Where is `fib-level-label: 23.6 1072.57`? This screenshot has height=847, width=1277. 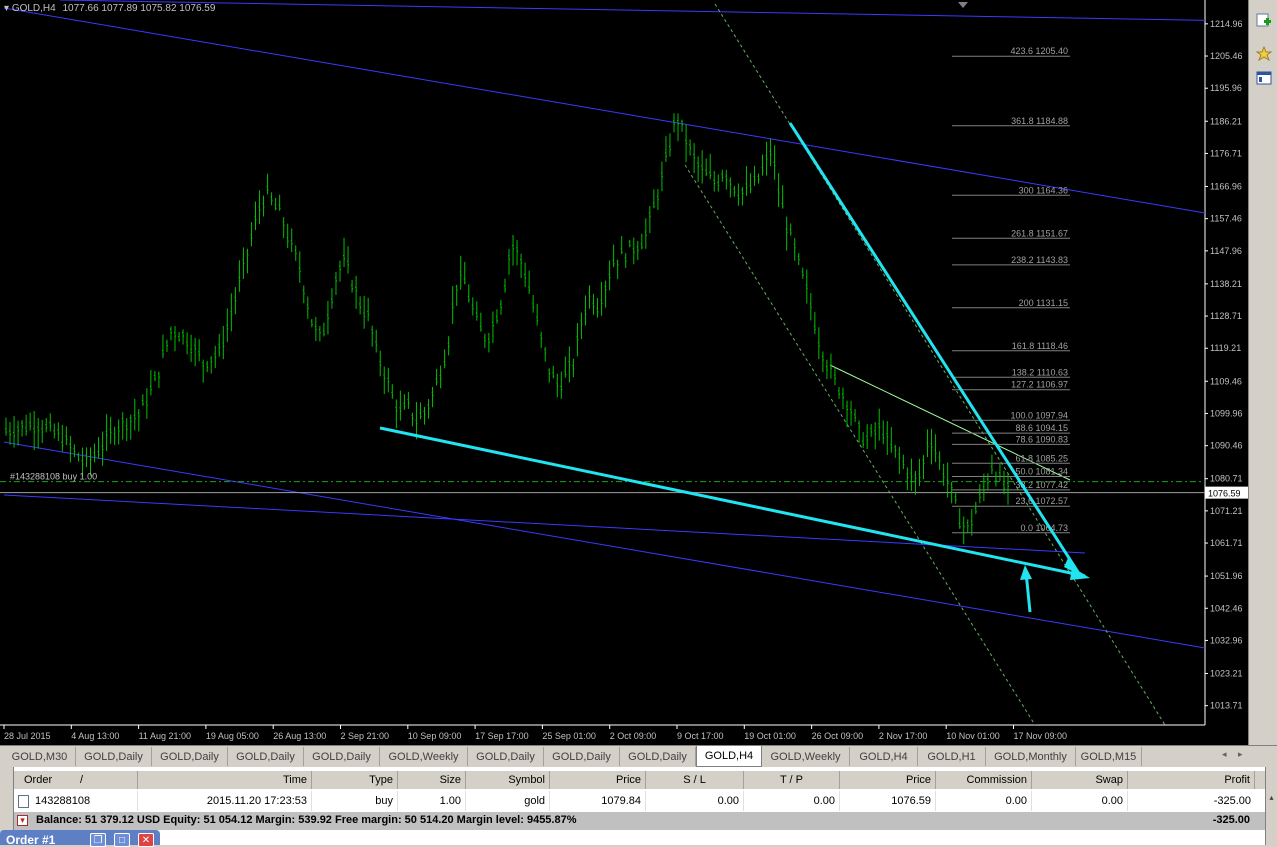 fib-level-label: 23.6 1072.57 is located at coordinates (1041, 501).